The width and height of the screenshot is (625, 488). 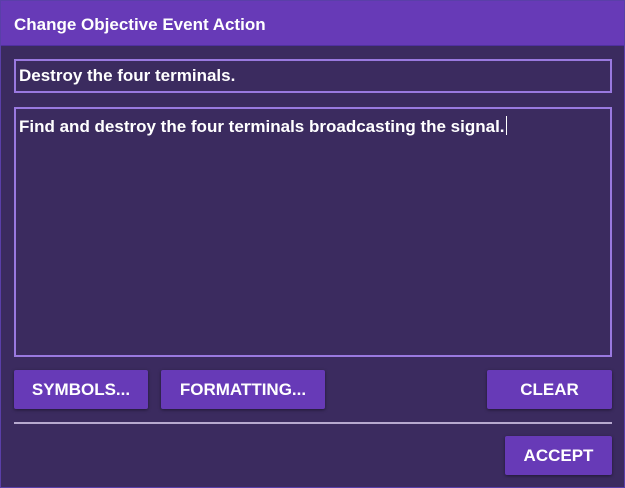 What do you see at coordinates (313, 76) in the screenshot?
I see `objective-title-input: Destroy the four terminals.` at bounding box center [313, 76].